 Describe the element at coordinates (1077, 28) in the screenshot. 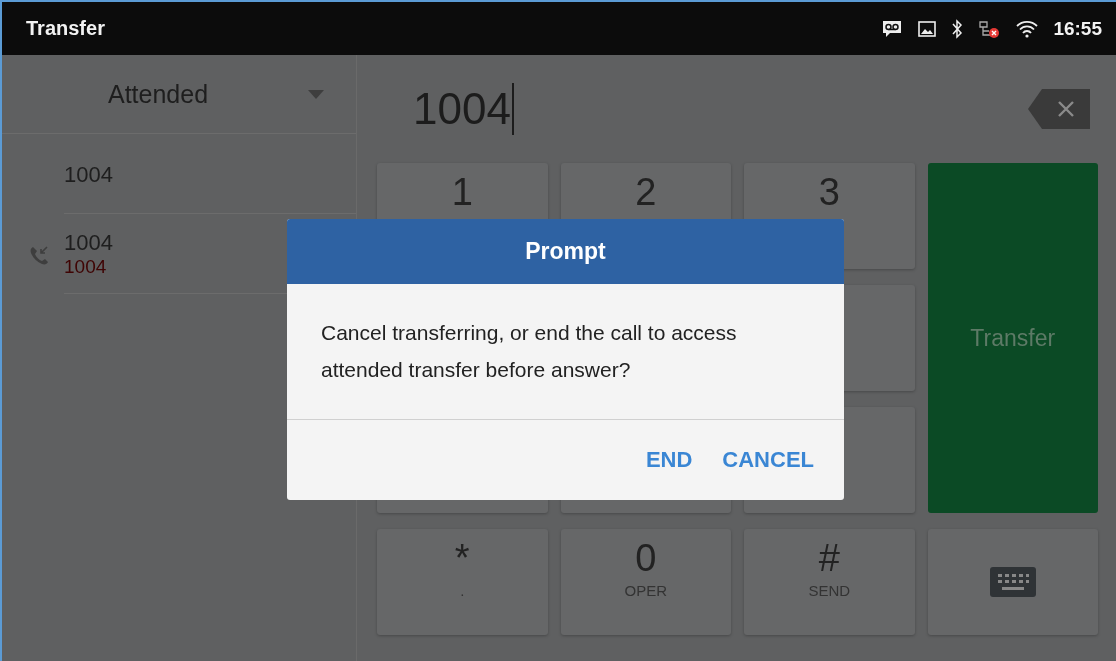

I see `clock-time: 16:55` at that location.